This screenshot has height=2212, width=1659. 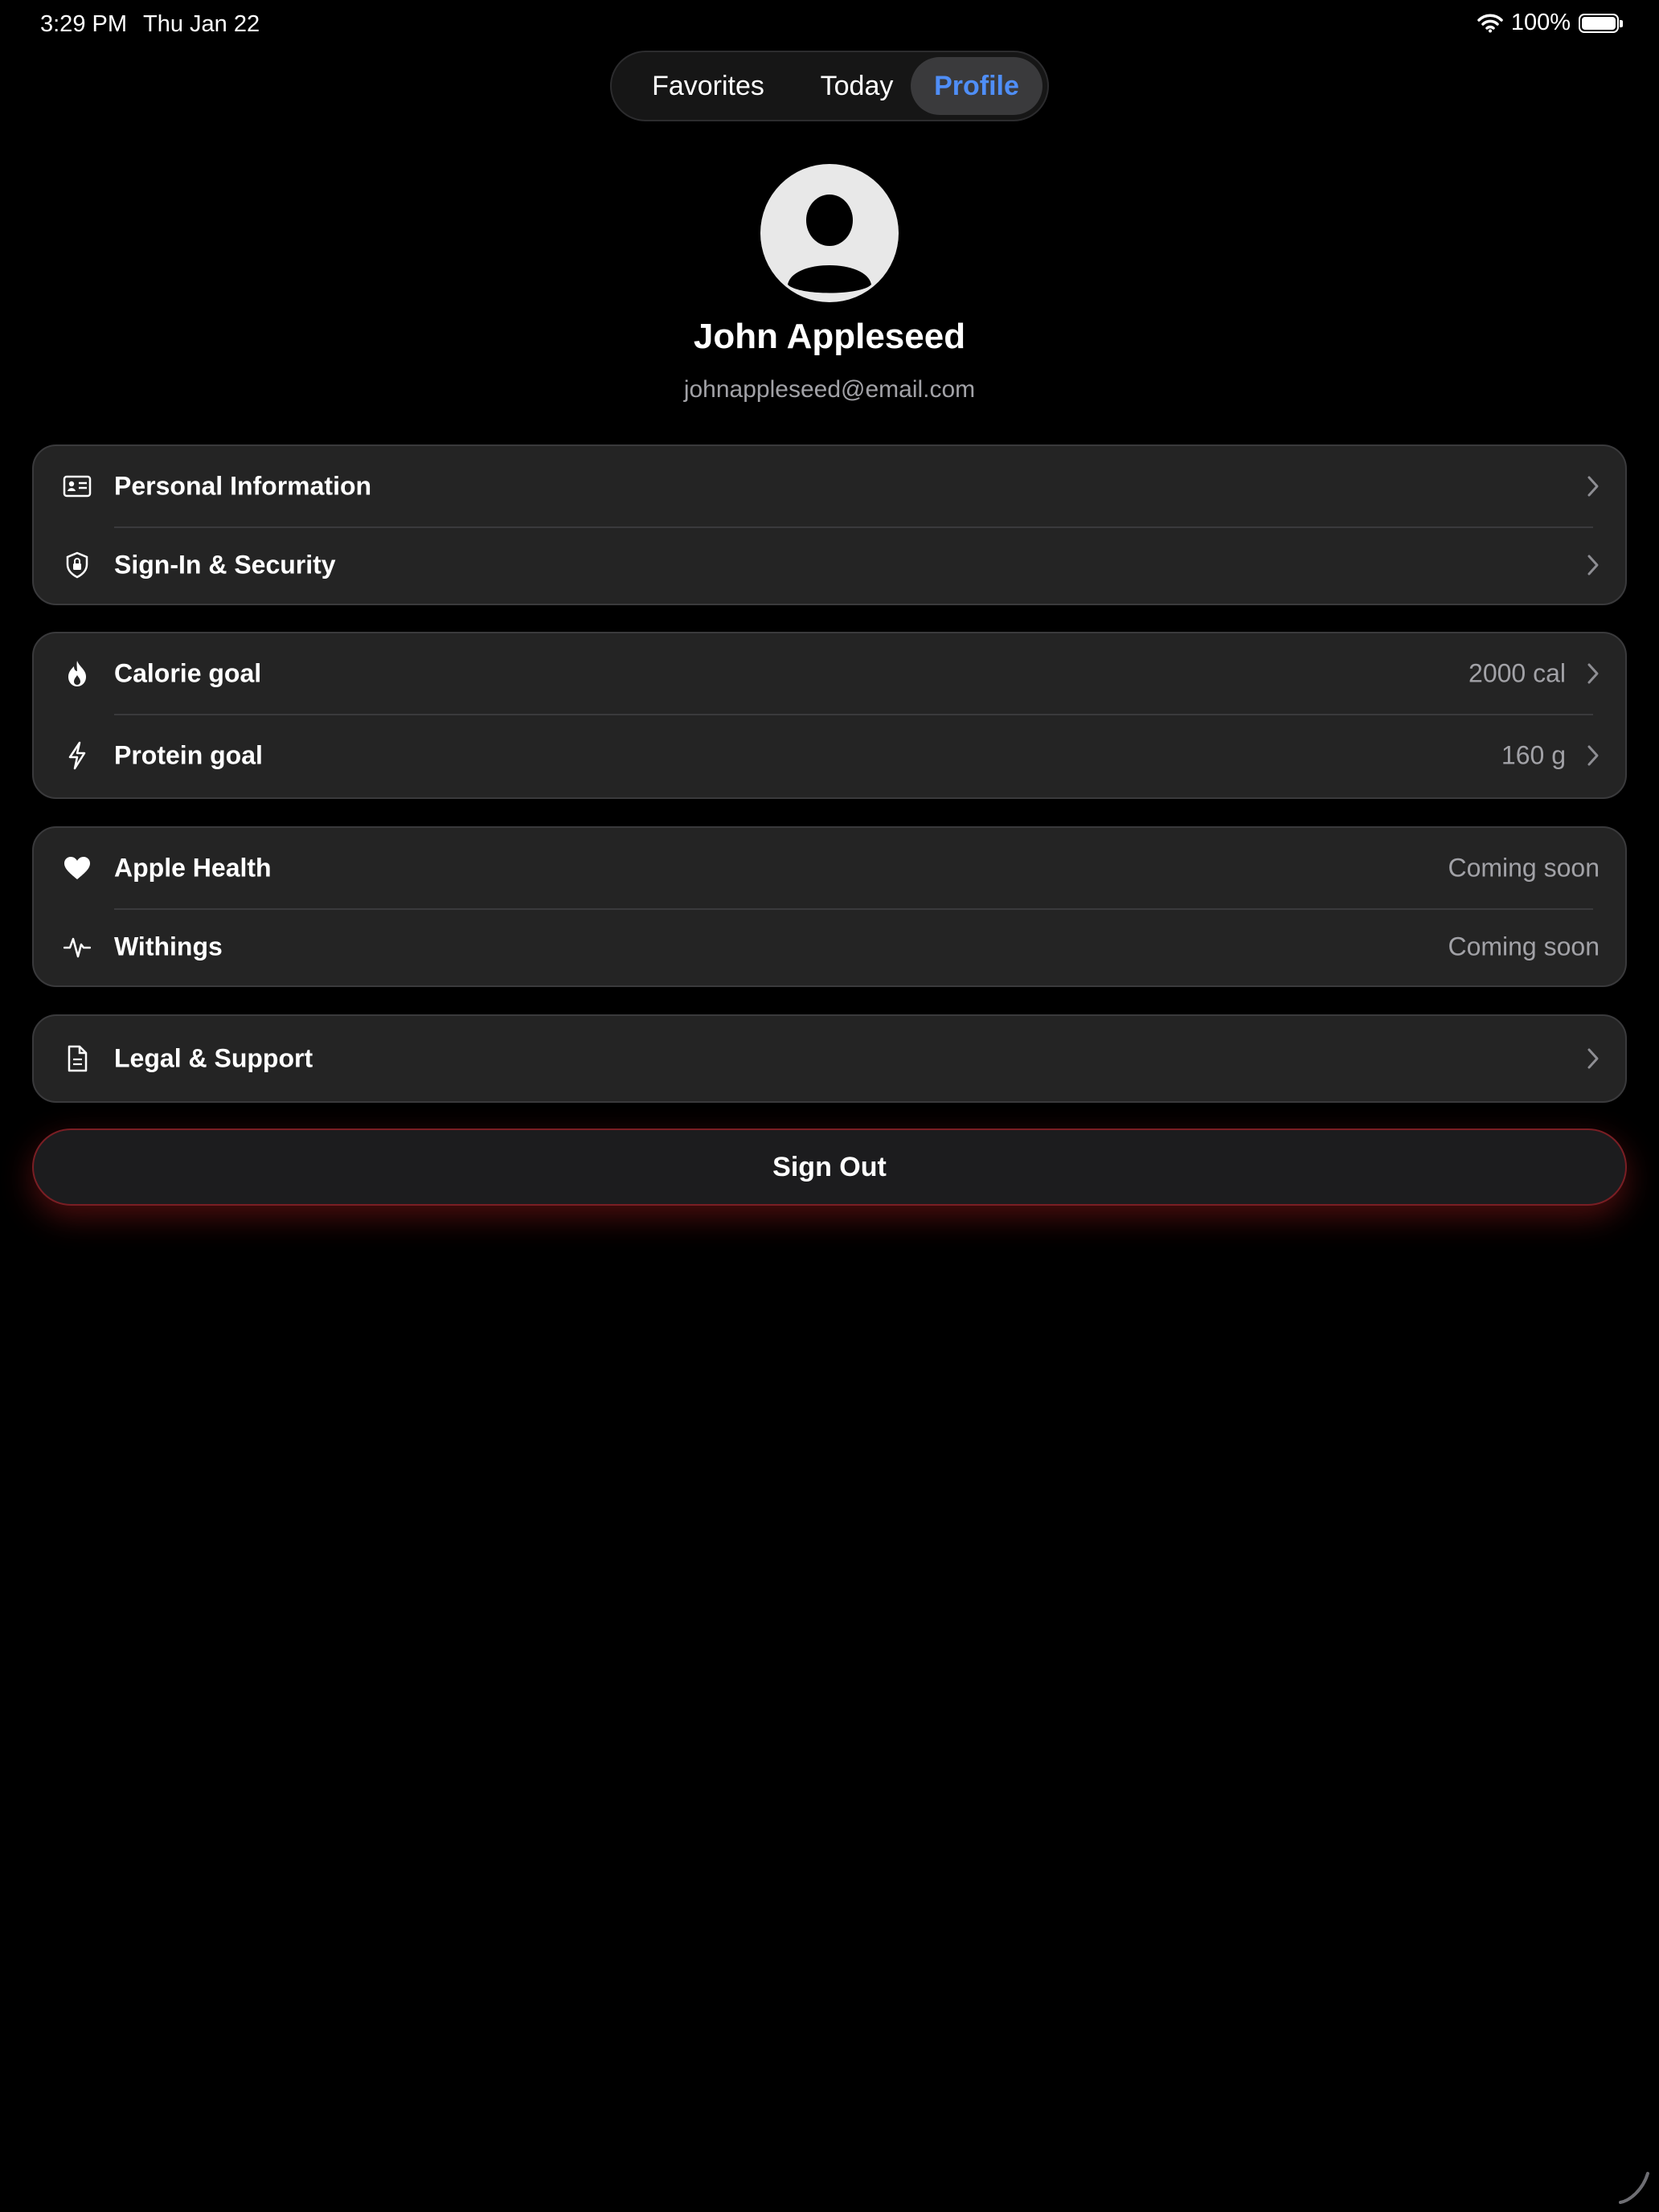 What do you see at coordinates (977, 86) in the screenshot?
I see `tab-profile: Profile` at bounding box center [977, 86].